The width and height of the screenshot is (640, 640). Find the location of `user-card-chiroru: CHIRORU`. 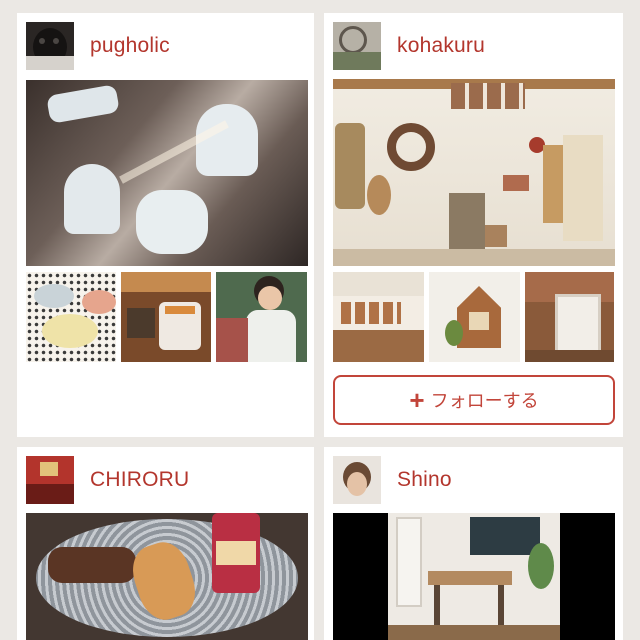

user-card-chiroru: CHIRORU is located at coordinates (165, 543).